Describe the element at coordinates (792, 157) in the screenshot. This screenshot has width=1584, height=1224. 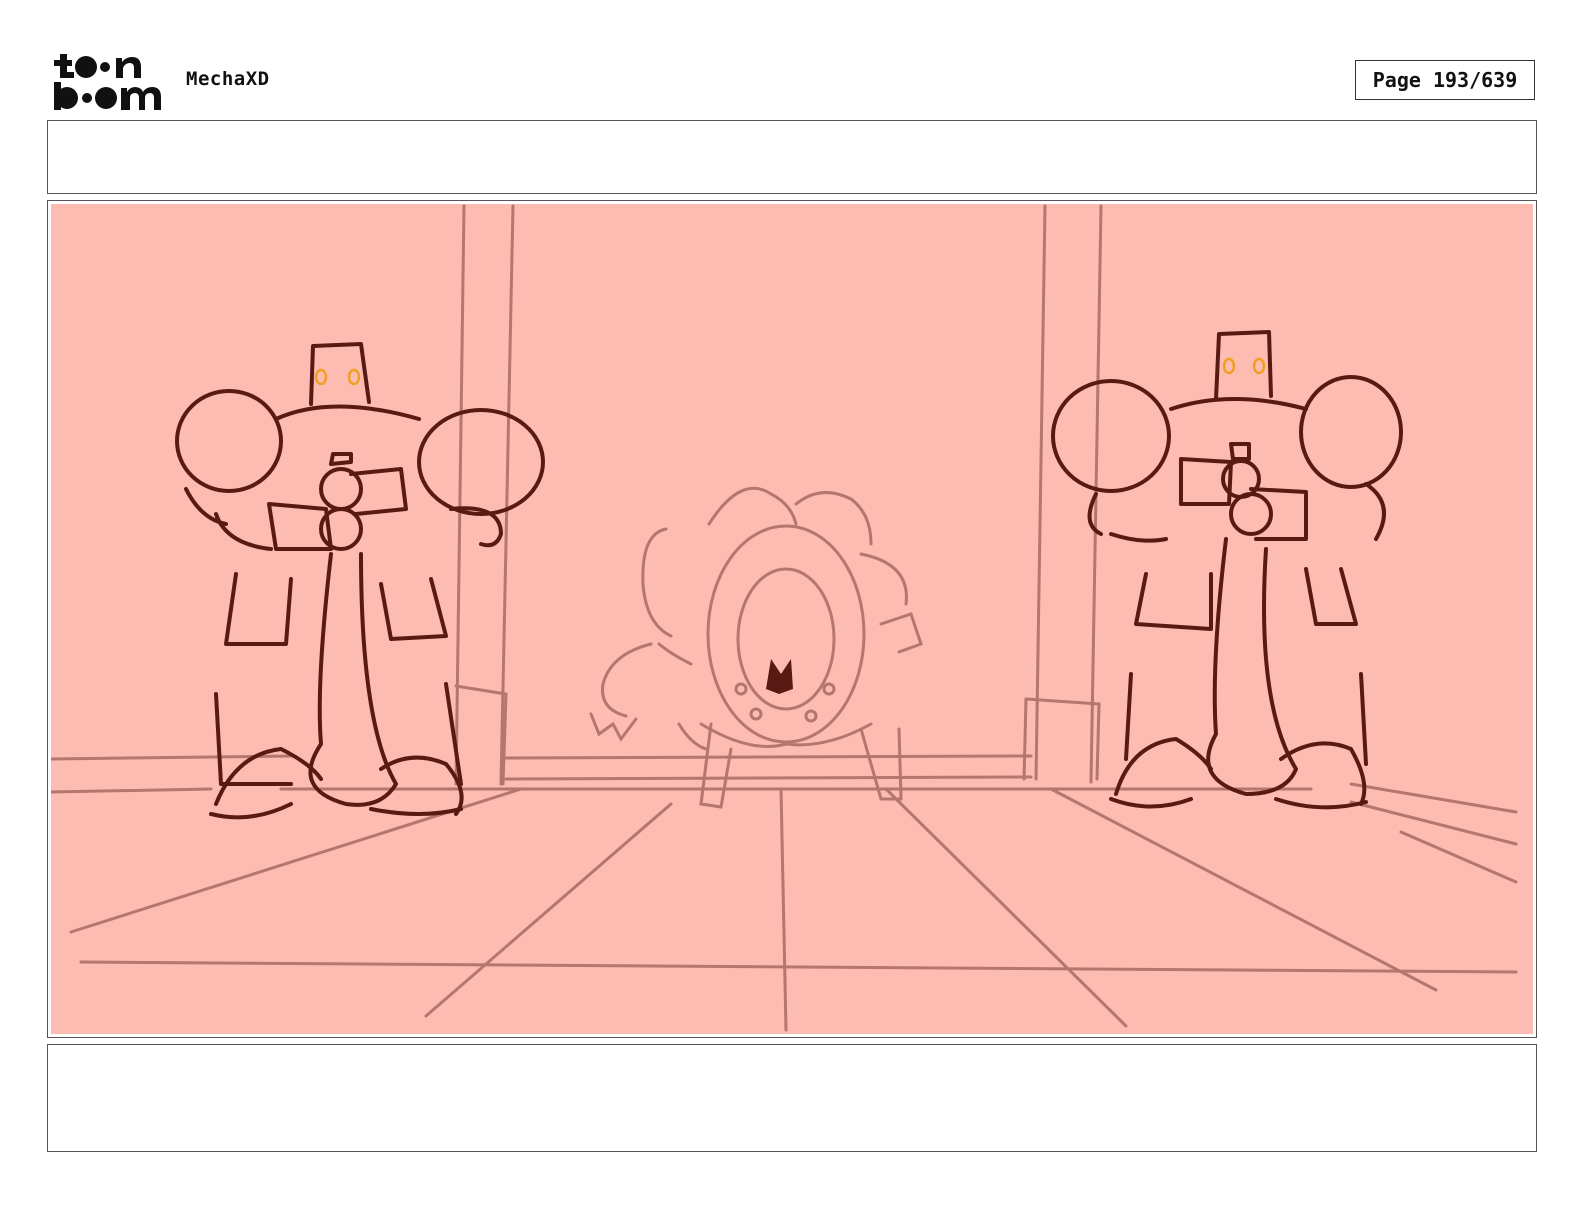
I see `dialogue-box` at that location.